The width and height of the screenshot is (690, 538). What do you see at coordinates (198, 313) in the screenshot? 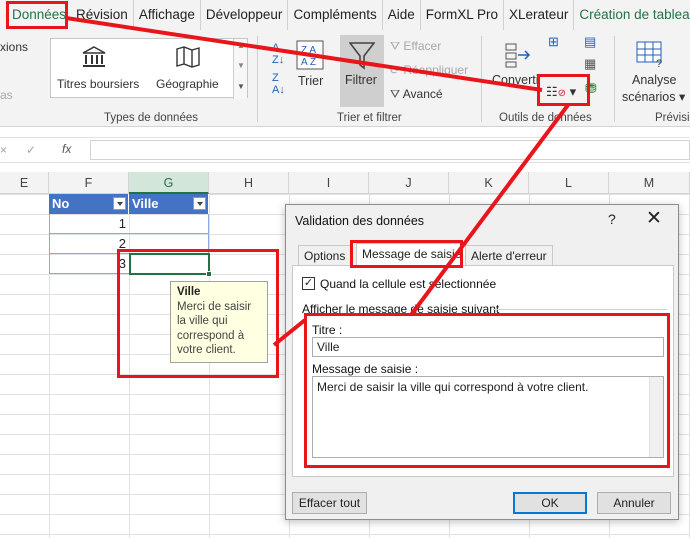
I see `highlight-tooltip` at bounding box center [198, 313].